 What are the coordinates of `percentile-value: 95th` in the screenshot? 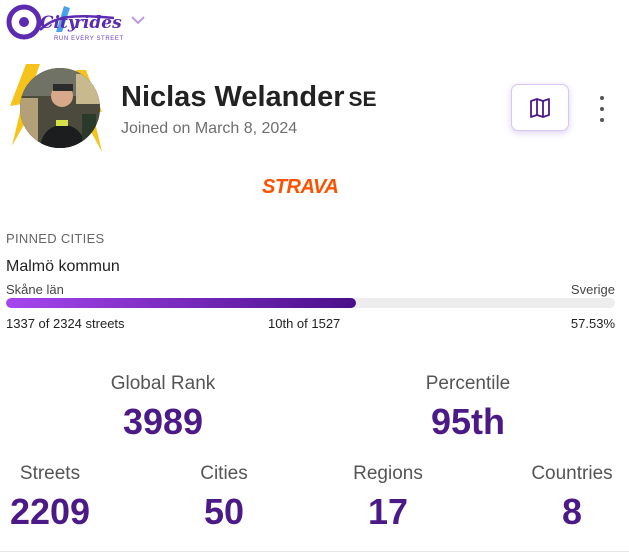 It's located at (468, 421).